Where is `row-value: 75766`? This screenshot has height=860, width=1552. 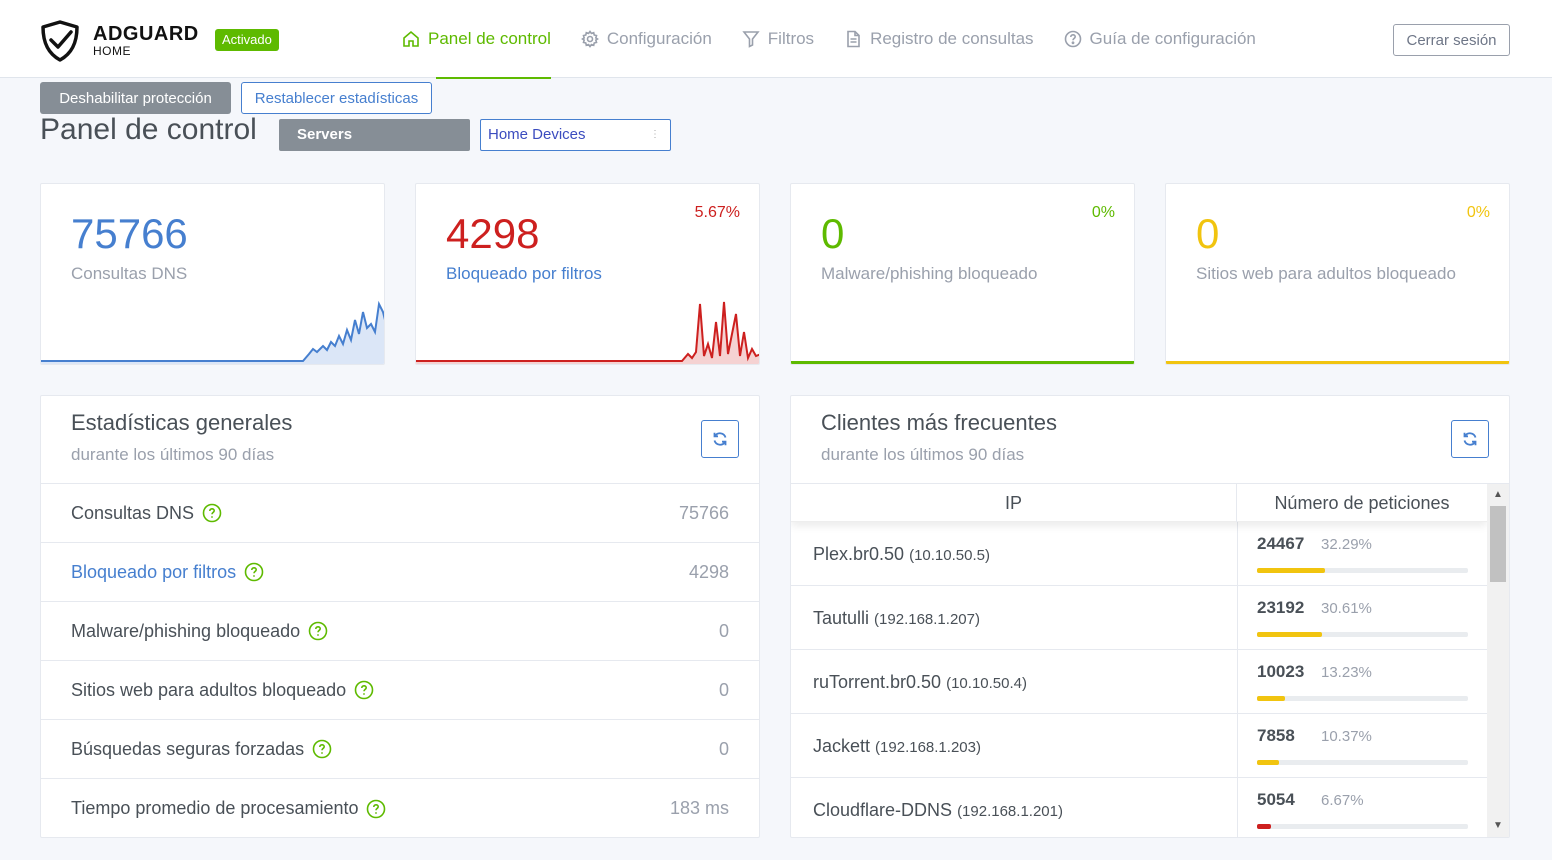 row-value: 75766 is located at coordinates (703, 512).